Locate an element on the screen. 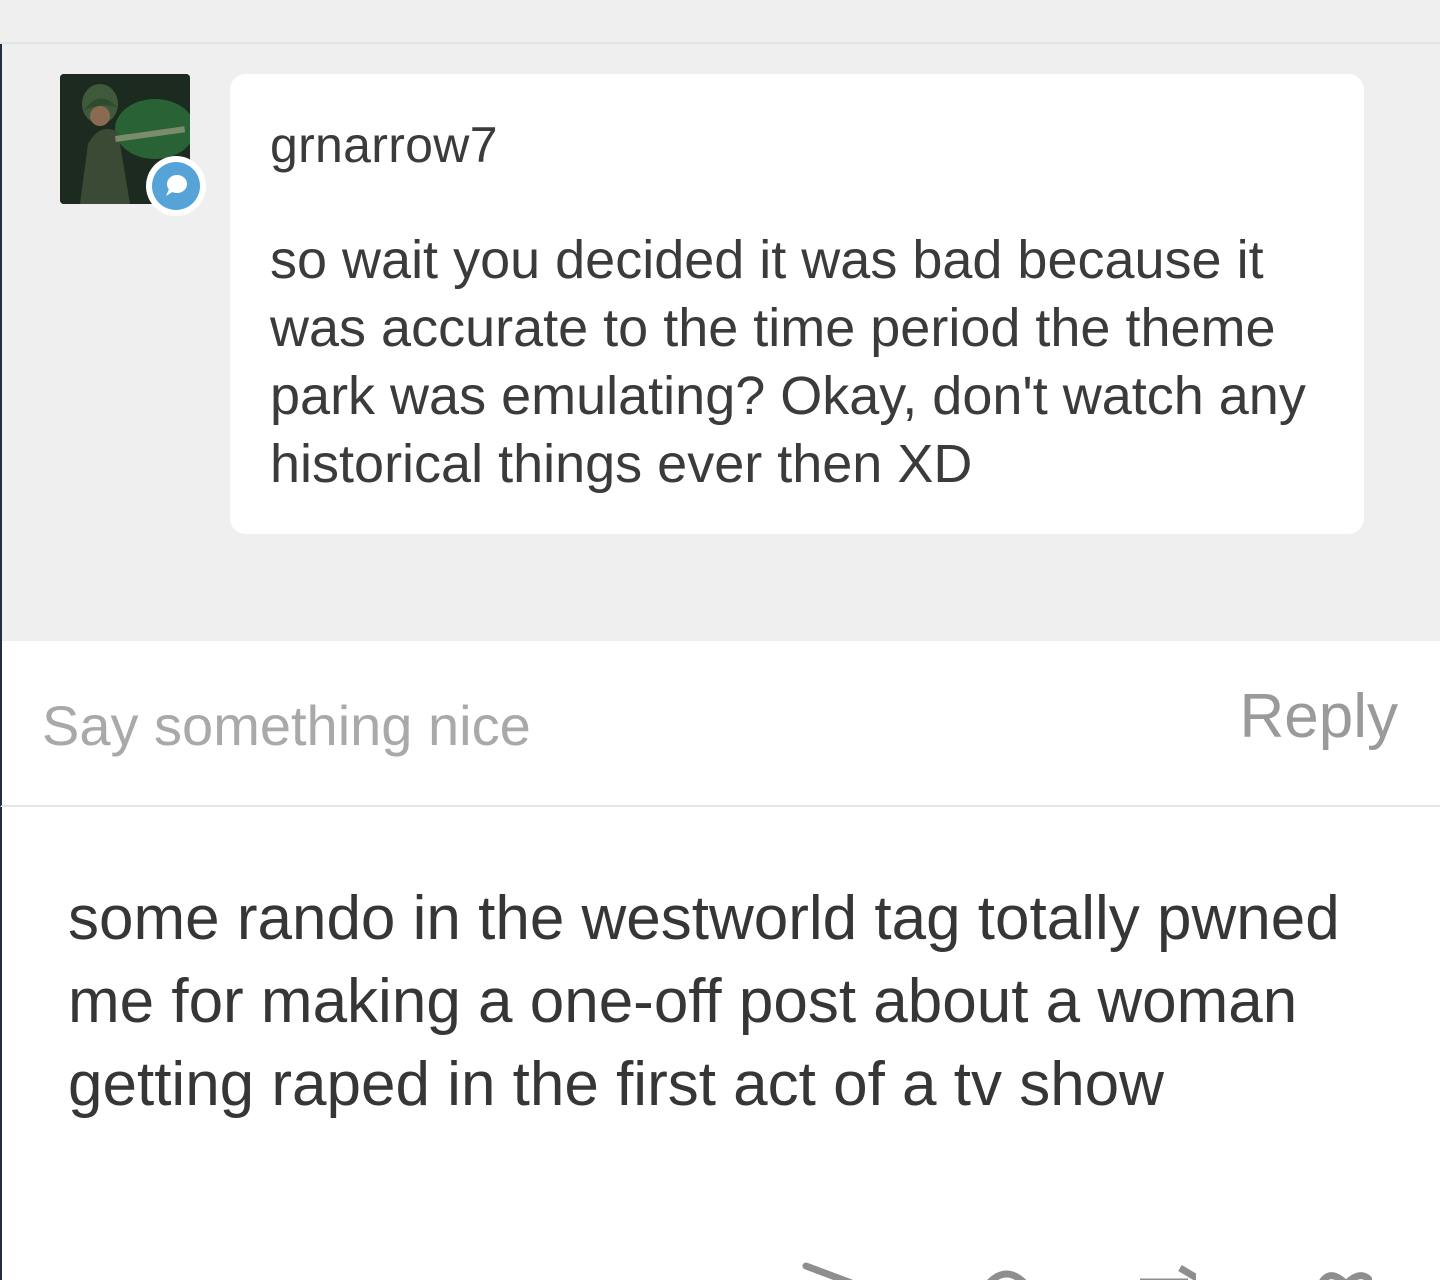 This screenshot has height=1280, width=1440. comment-badge is located at coordinates (176, 186).